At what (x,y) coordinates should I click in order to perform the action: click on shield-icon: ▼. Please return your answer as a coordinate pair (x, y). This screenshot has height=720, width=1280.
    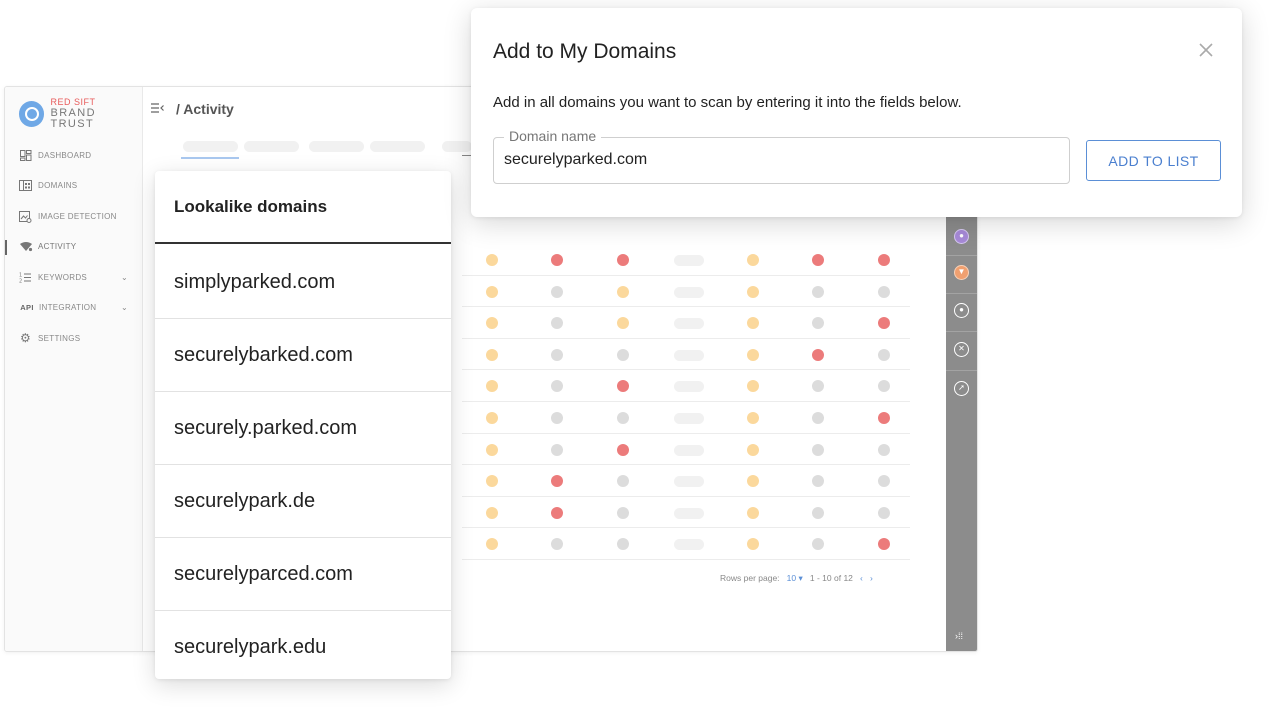
    Looking at the image, I should click on (961, 272).